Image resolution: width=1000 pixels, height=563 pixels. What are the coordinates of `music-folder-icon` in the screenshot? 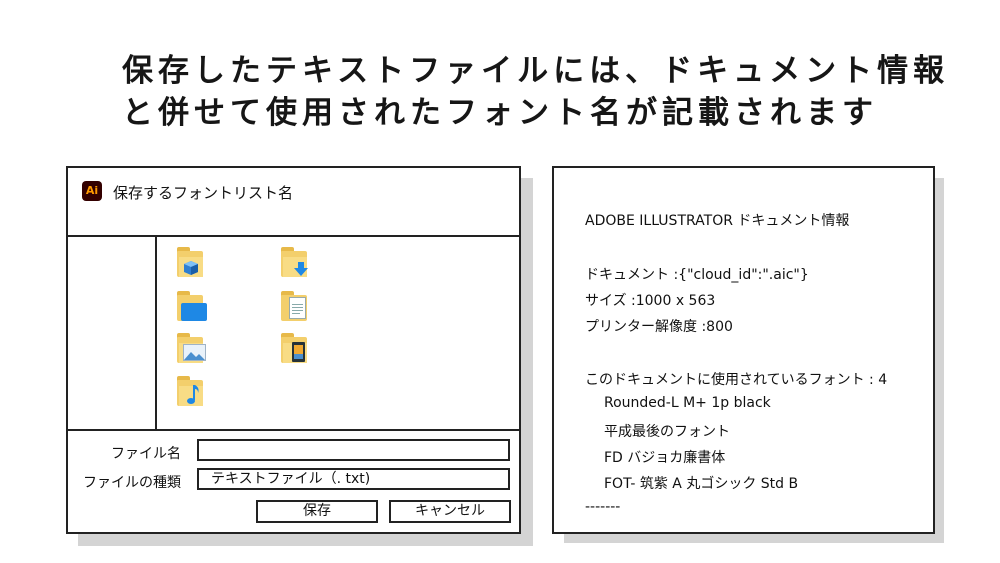 It's located at (192, 392).